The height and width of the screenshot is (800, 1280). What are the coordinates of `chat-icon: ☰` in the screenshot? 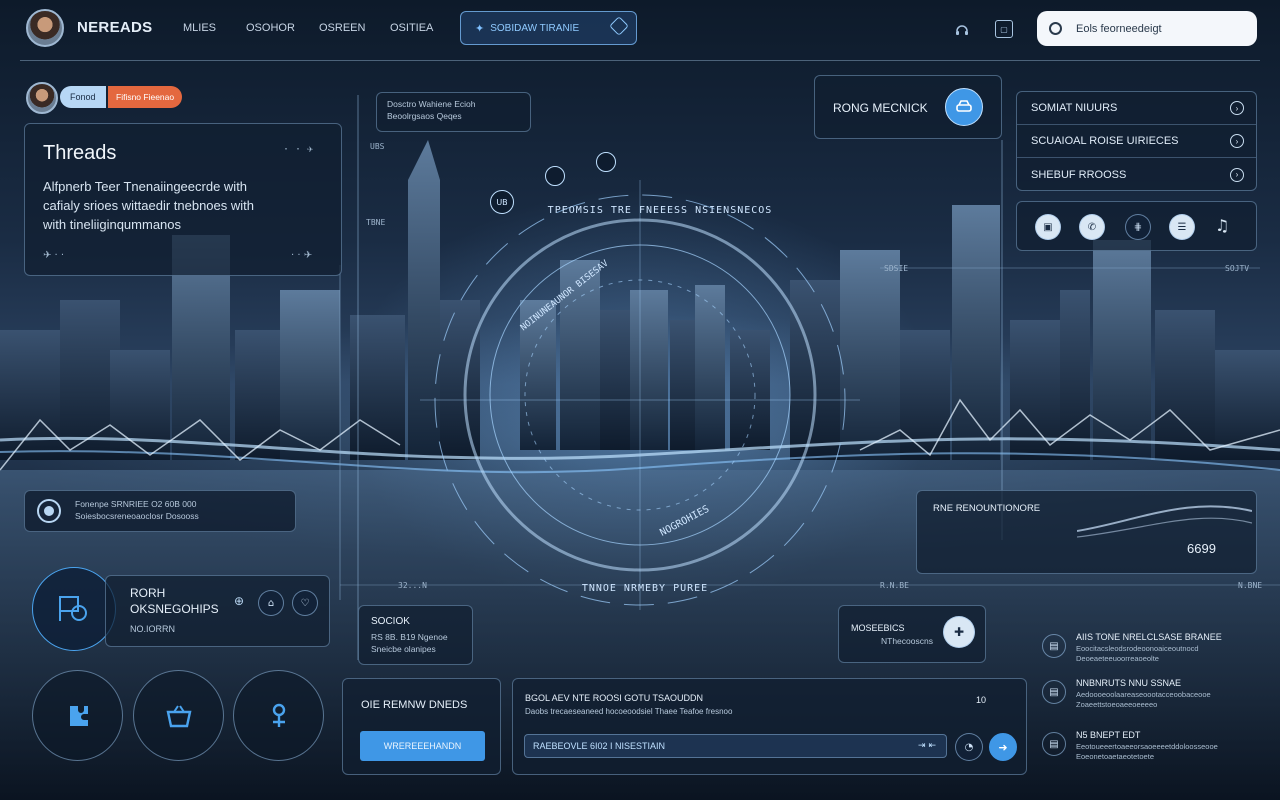 It's located at (1182, 227).